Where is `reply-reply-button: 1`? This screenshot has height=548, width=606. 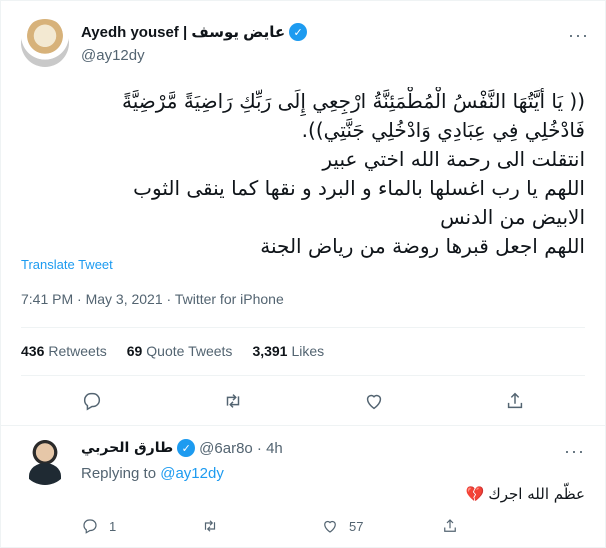
reply-reply-button: 1 is located at coordinates (141, 526).